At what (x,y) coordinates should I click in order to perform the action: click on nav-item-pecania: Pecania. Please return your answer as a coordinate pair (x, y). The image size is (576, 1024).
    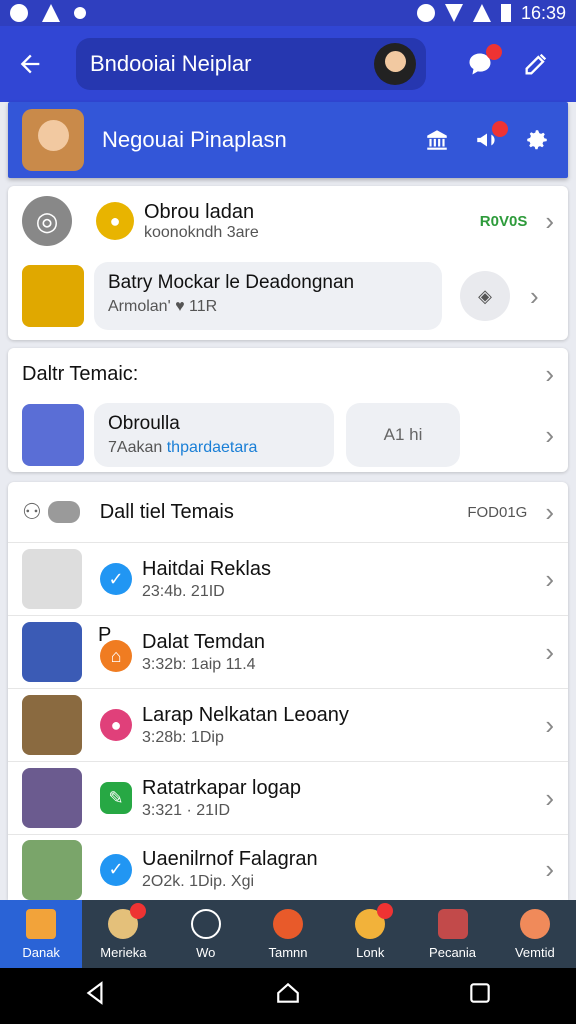
    Looking at the image, I should click on (452, 934).